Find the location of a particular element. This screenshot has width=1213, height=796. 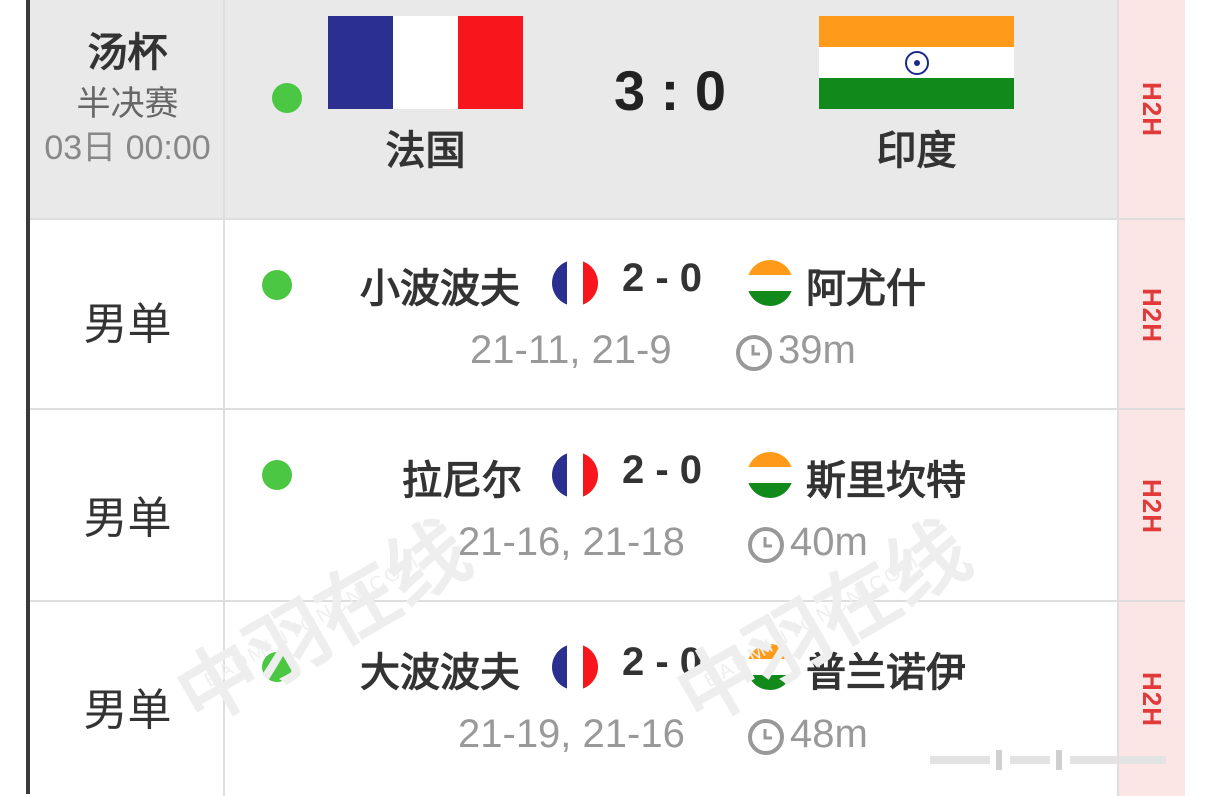

keyboard-ghost-icon is located at coordinates (1048, 760).